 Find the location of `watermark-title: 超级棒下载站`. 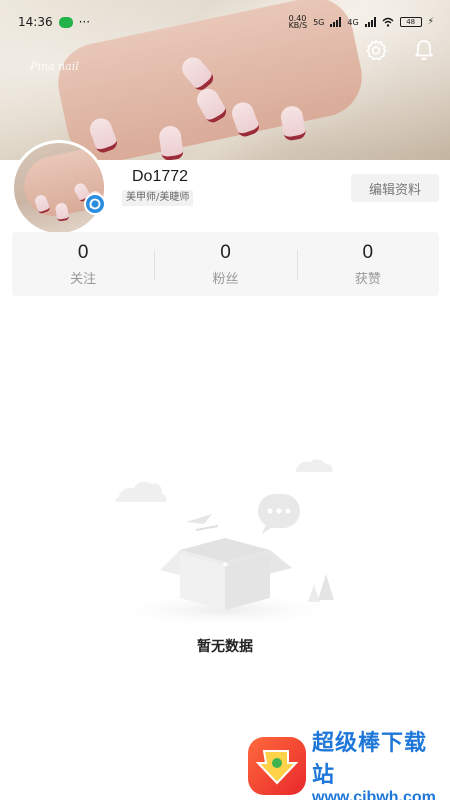

watermark-title: 超级棒下载站 is located at coordinates (370, 759).